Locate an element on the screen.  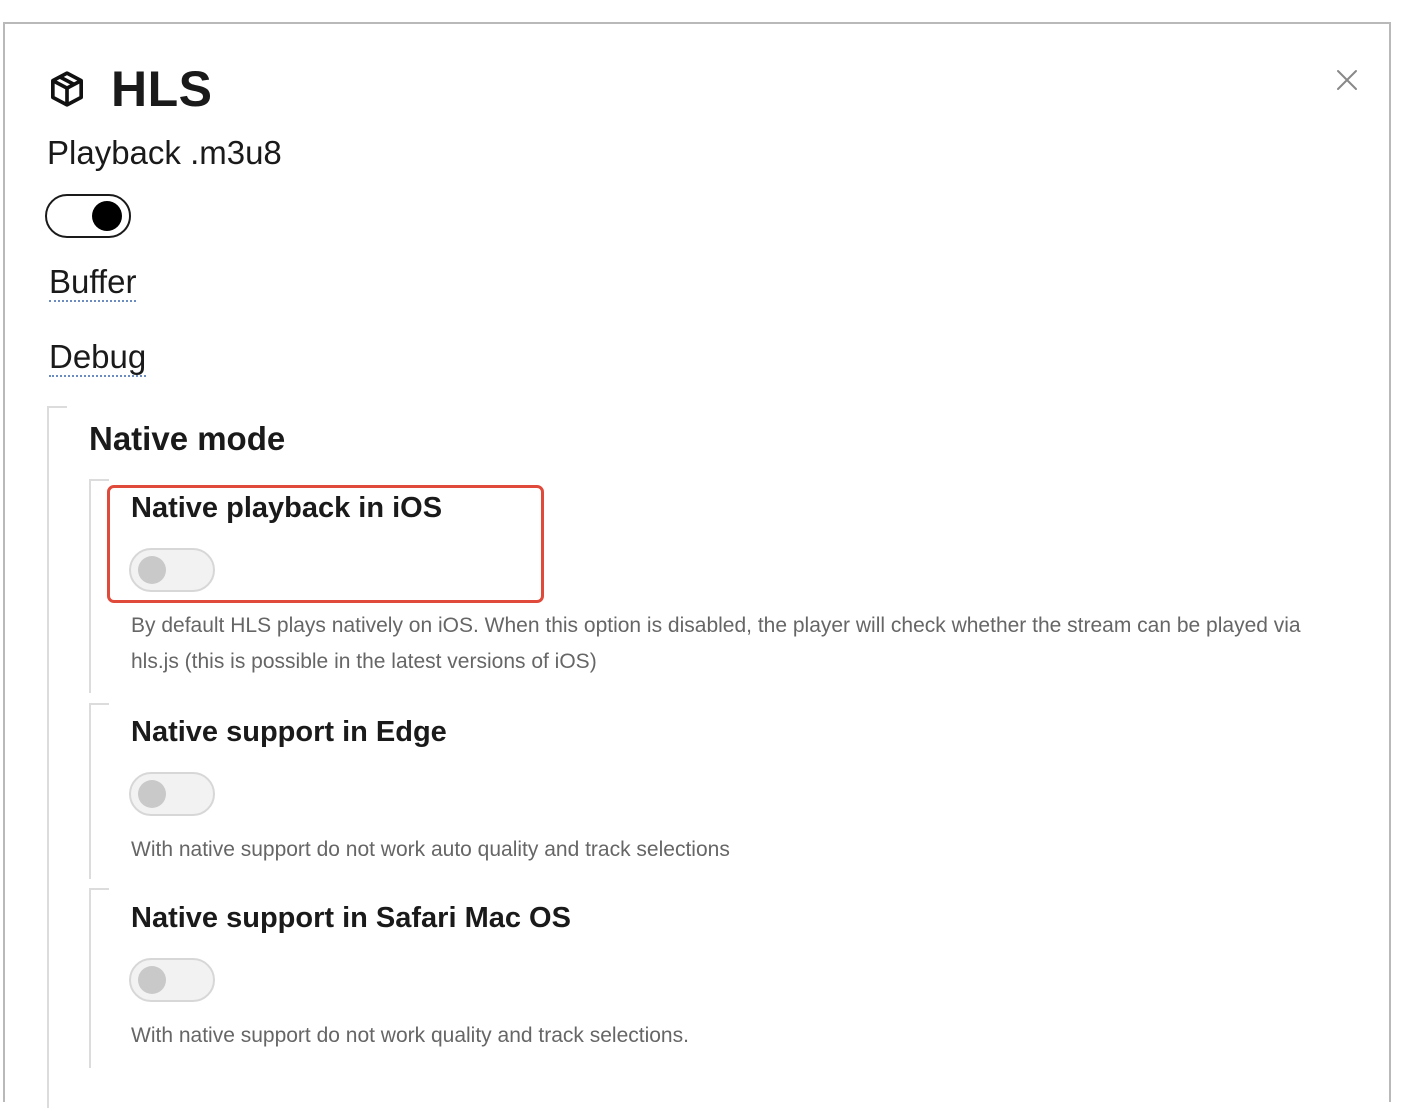
native-mode-group-line is located at coordinates (57, 757).